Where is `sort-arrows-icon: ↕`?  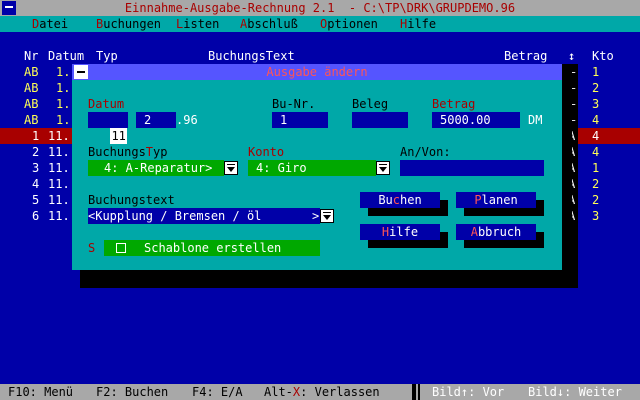
sort-arrows-icon: ↕ is located at coordinates (571, 56).